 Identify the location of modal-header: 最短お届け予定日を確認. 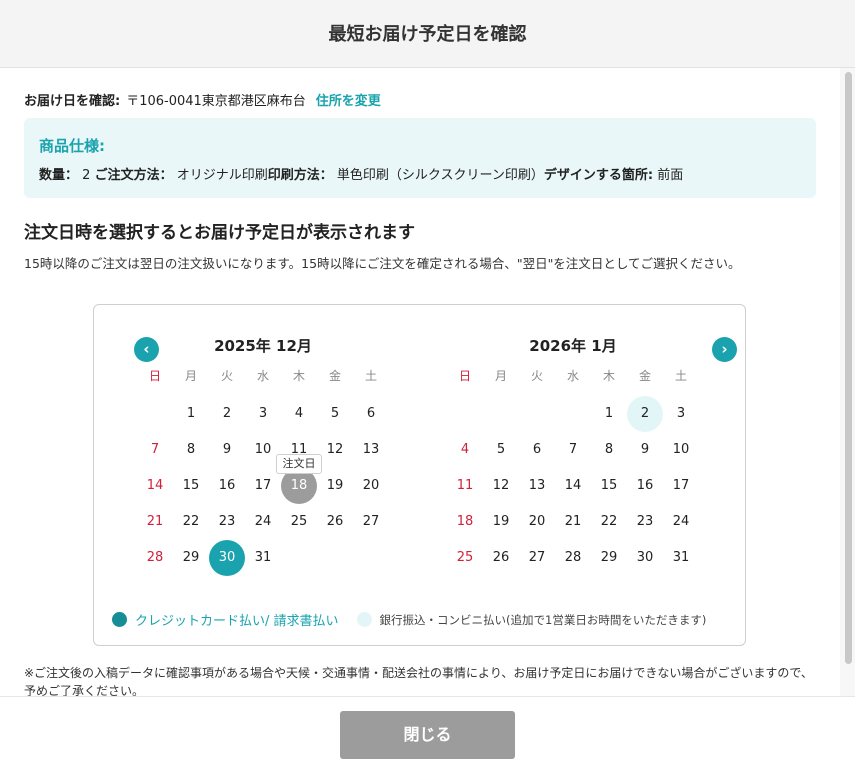
(427, 34).